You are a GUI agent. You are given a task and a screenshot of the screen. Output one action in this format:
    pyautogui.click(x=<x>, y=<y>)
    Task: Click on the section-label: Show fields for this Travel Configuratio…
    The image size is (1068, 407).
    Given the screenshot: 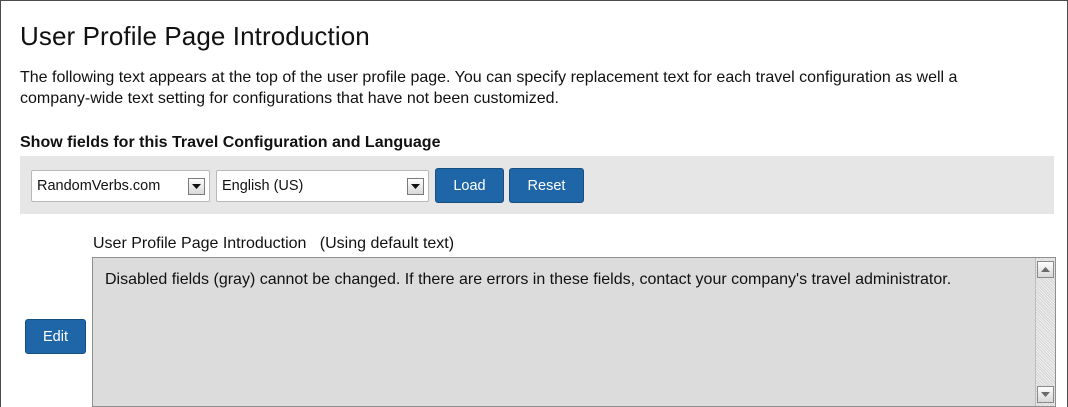 What is the action you would take?
    pyautogui.click(x=230, y=142)
    